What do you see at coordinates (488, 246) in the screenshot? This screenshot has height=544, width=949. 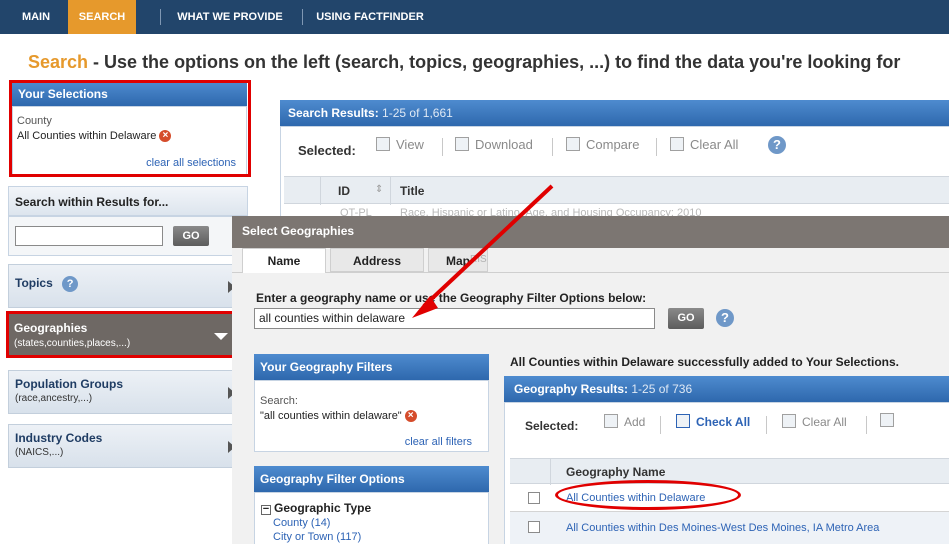 I see `arrow-line` at bounding box center [488, 246].